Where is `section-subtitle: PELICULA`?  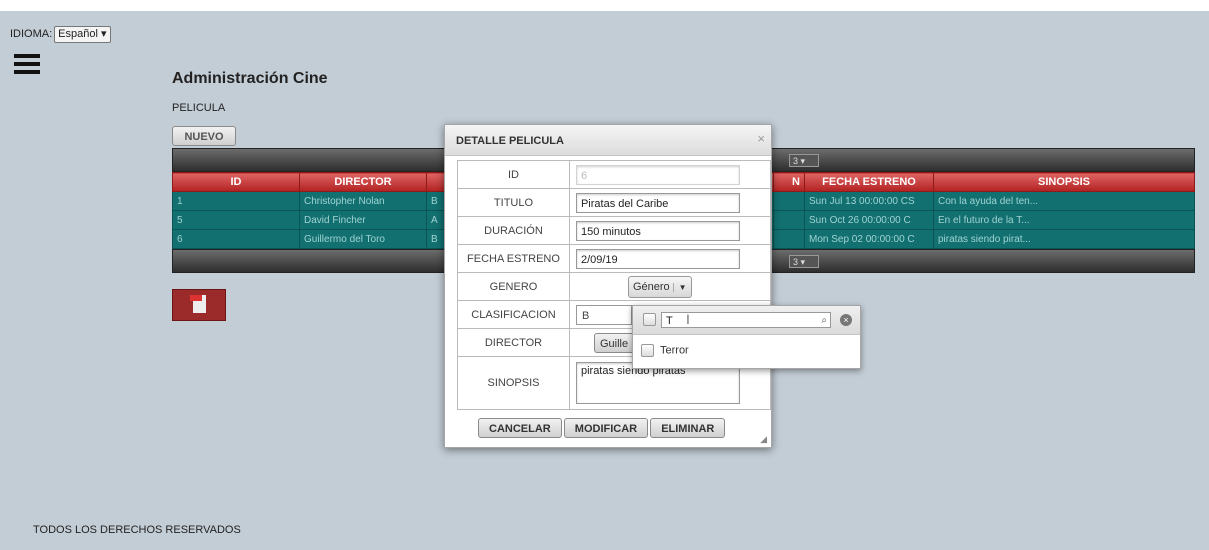
section-subtitle: PELICULA is located at coordinates (199, 108).